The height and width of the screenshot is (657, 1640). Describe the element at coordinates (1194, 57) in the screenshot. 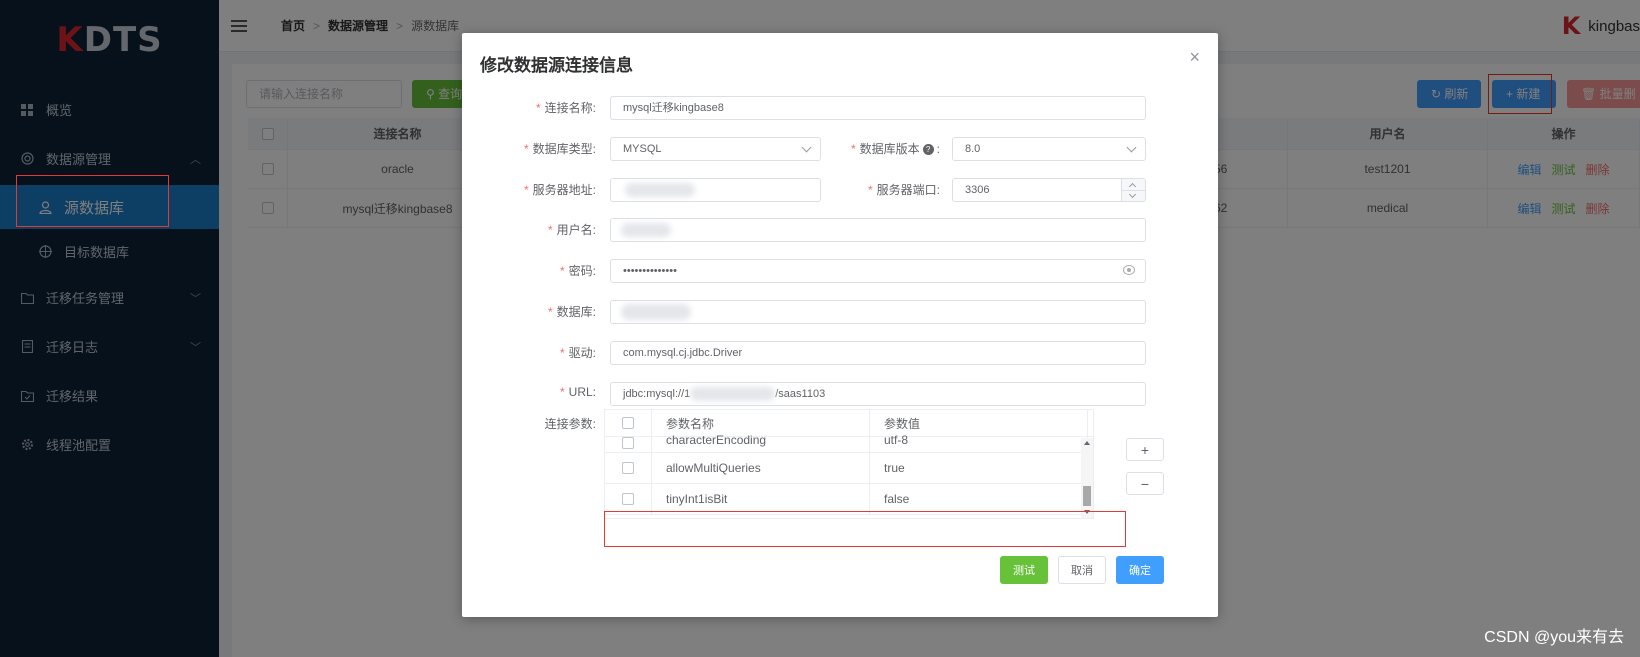

I see `close-icon: ×` at that location.